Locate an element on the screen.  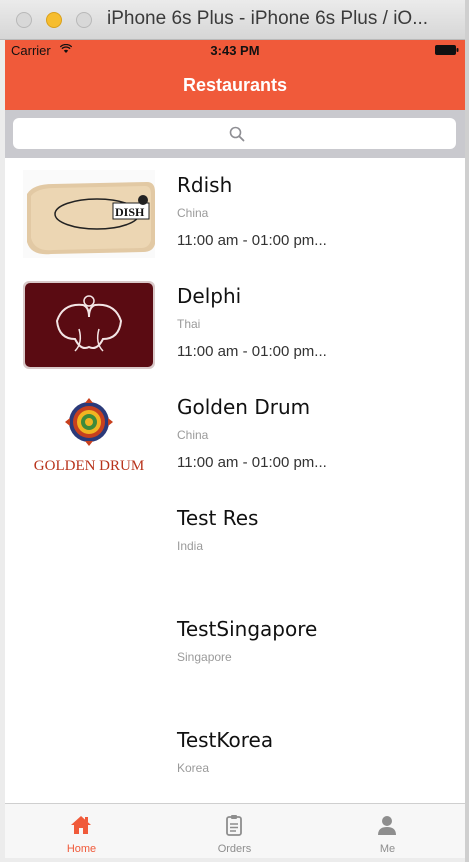
restaurant-name: Golden Drum is located at coordinates (244, 407).